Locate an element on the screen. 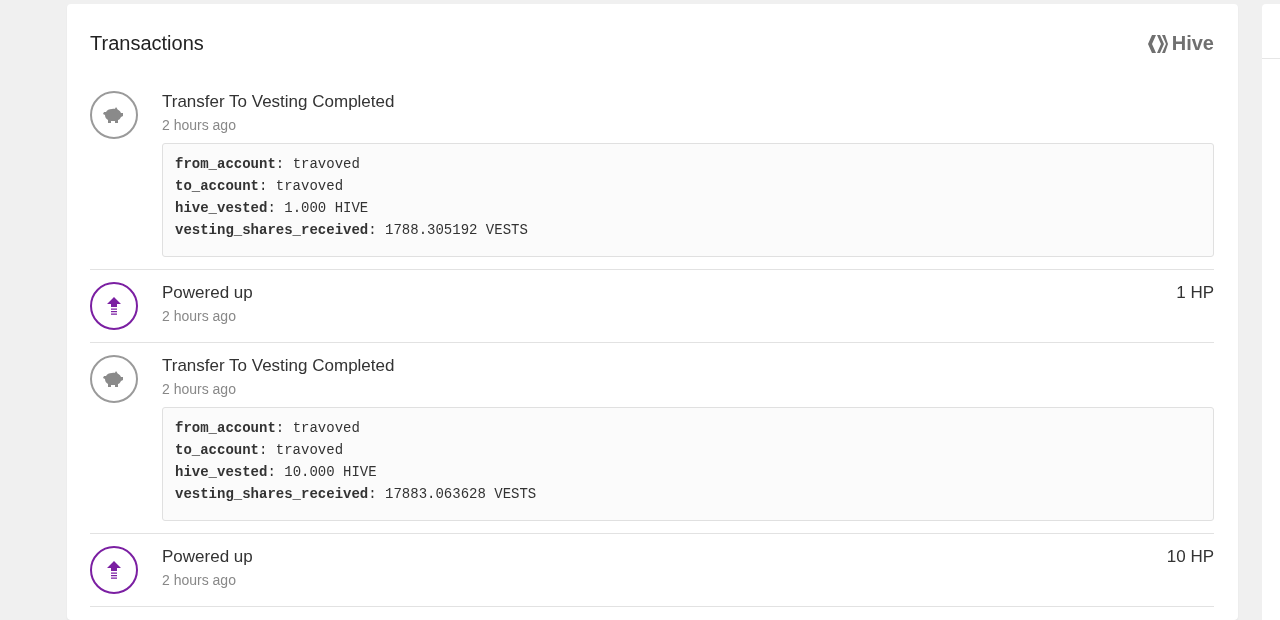  detail-line: hive_vested: 10.000 HIVE is located at coordinates (276, 472).